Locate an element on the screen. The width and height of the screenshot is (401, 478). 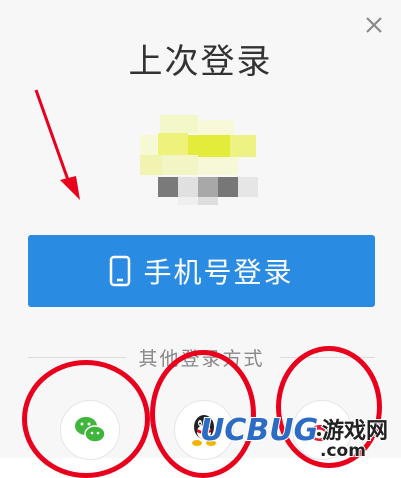
weibo-login-button is located at coordinates (322, 430).